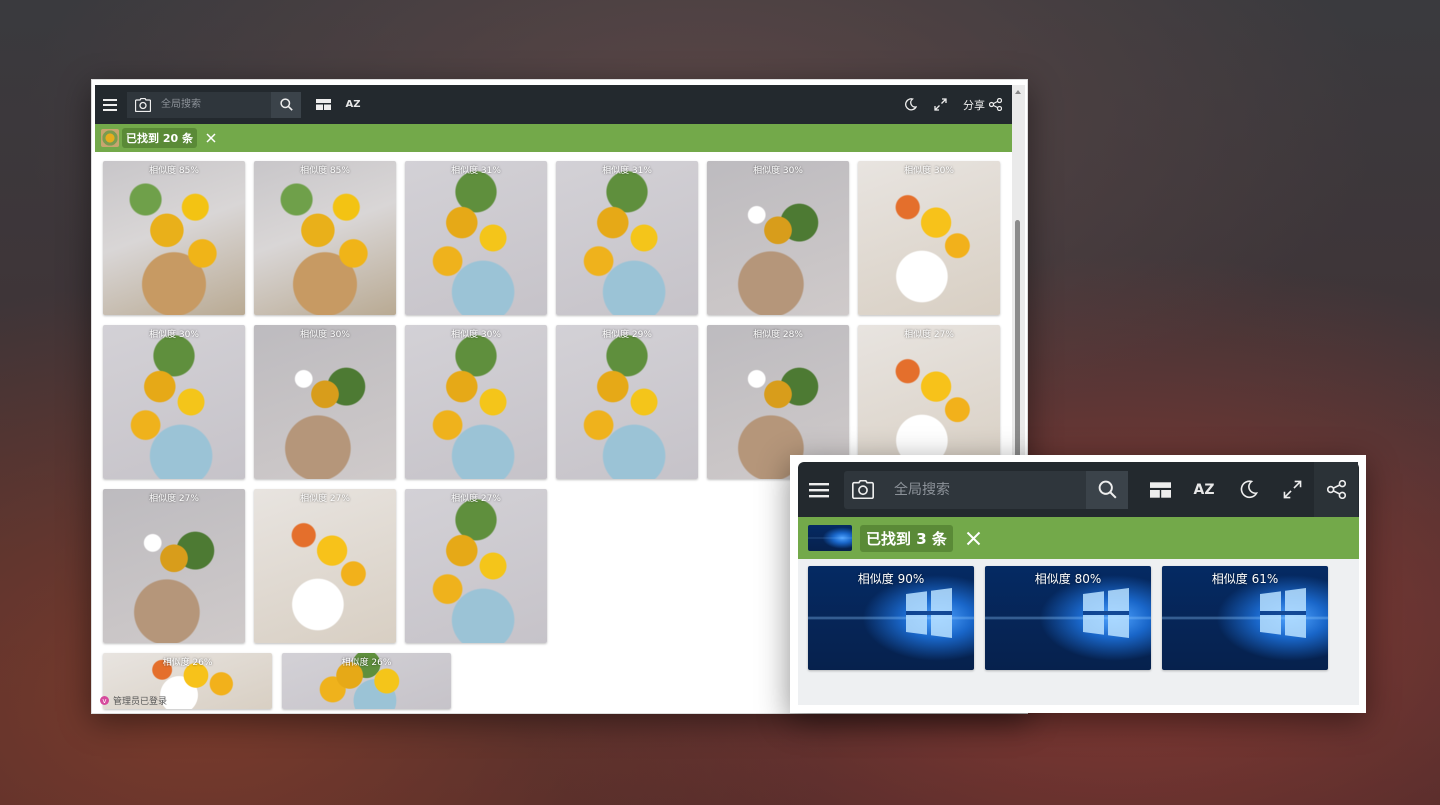  Describe the element at coordinates (104, 700) in the screenshot. I see `user-status-icon: v` at that location.